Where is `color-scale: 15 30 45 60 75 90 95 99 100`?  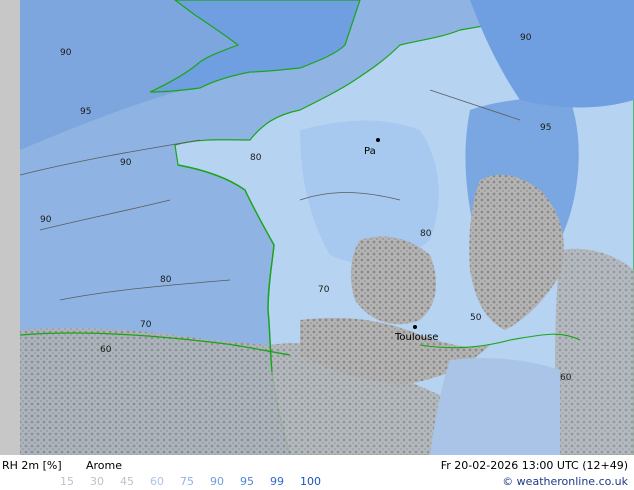 color-scale: 15 30 45 60 75 90 95 99 100 is located at coordinates (195, 481).